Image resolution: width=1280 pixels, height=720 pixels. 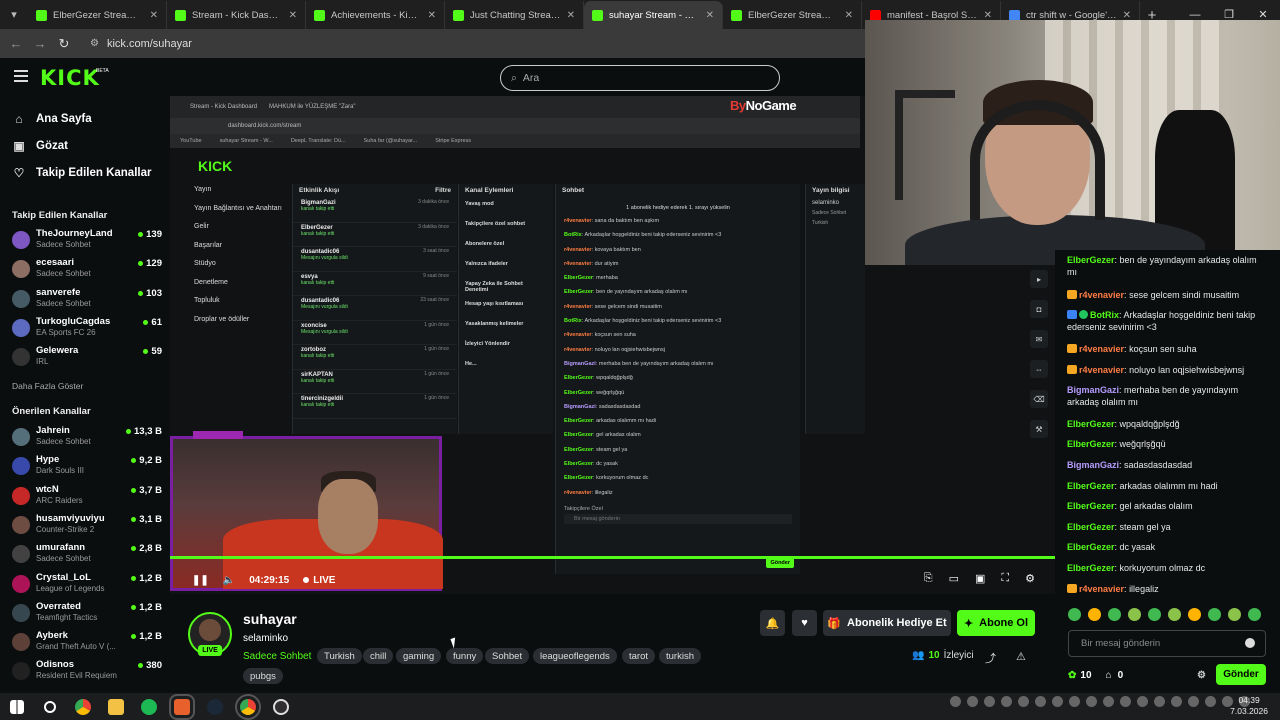 What do you see at coordinates (181, 706) in the screenshot?
I see `taskbar-app-active` at bounding box center [181, 706].